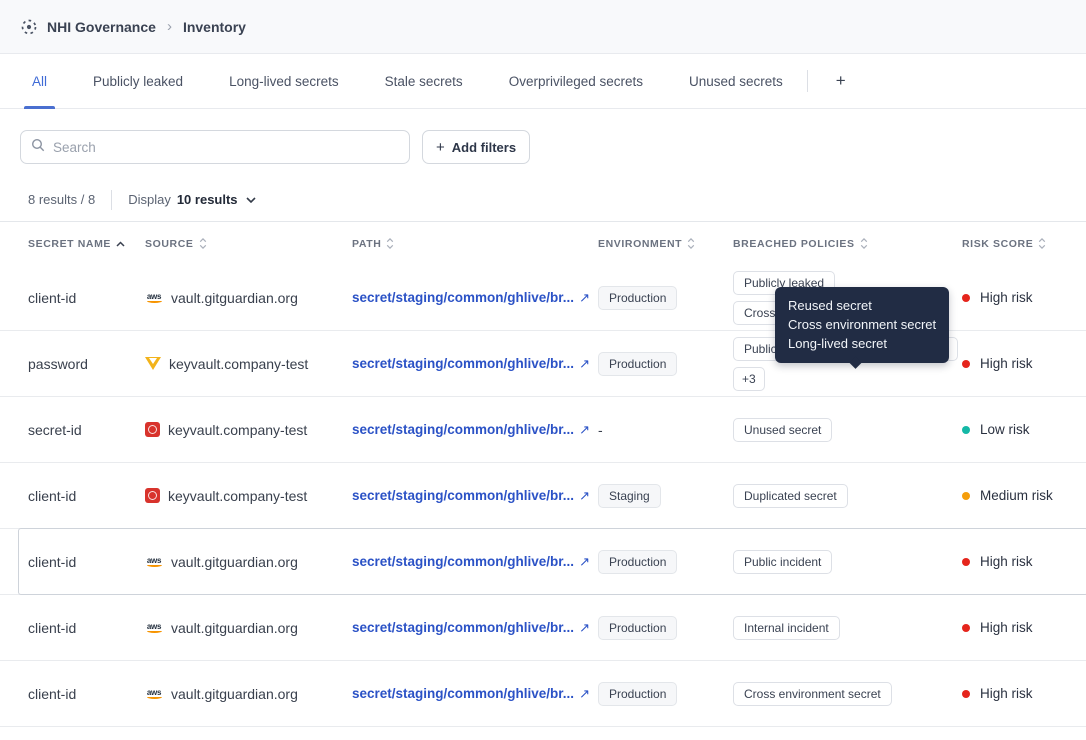 This screenshot has height=740, width=1086. What do you see at coordinates (424, 81) in the screenshot?
I see `tab-stale-secrets: Stale secrets` at bounding box center [424, 81].